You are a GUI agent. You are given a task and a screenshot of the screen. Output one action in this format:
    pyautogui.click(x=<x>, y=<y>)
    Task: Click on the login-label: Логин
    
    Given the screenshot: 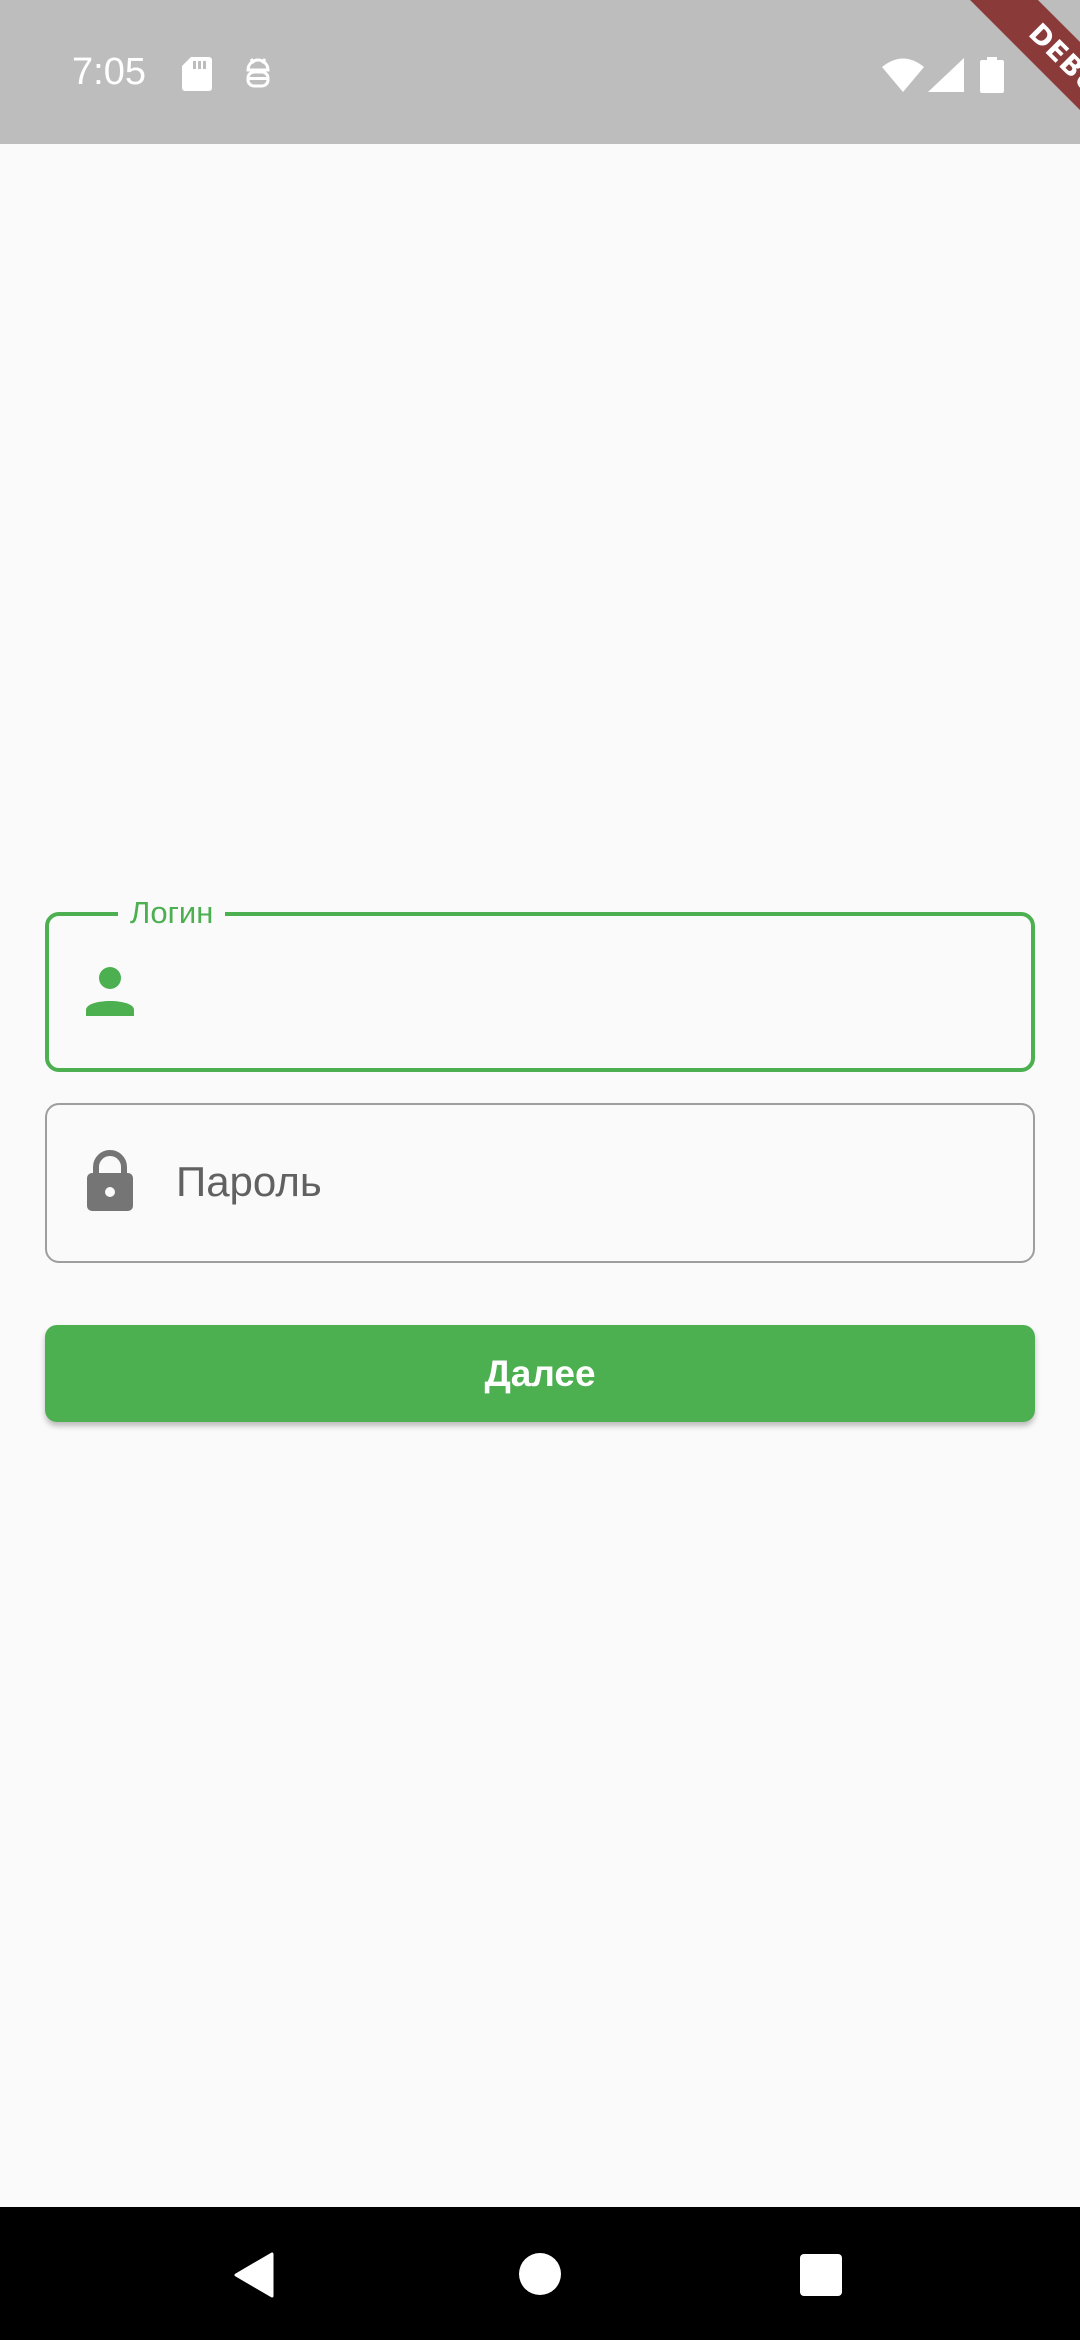 What is the action you would take?
    pyautogui.click(x=172, y=913)
    